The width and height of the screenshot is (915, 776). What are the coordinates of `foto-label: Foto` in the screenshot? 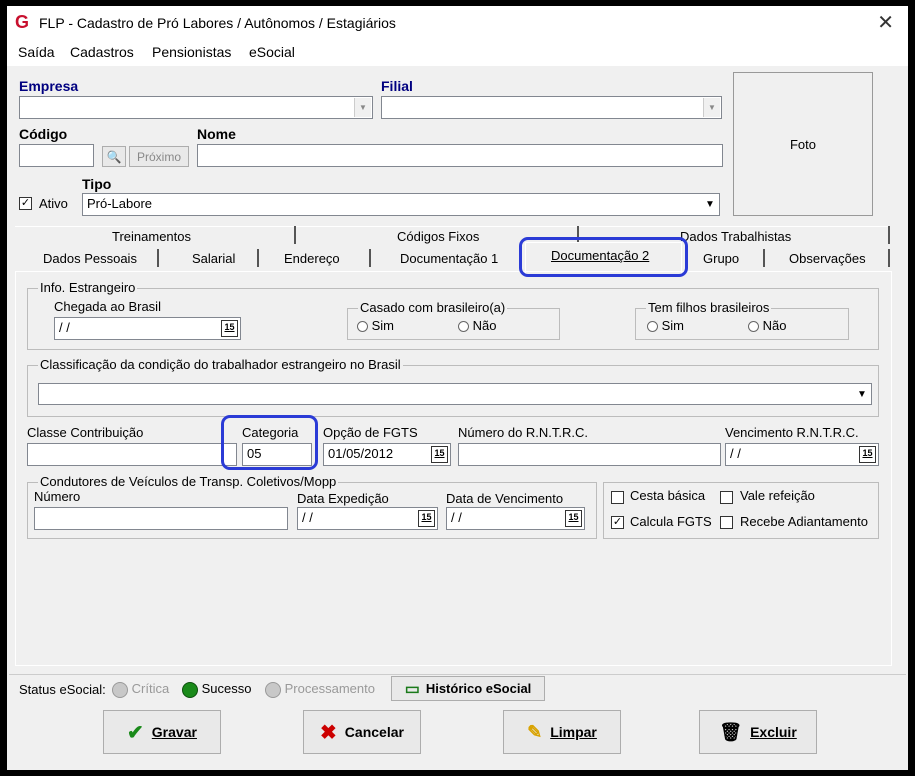 It's located at (802, 144).